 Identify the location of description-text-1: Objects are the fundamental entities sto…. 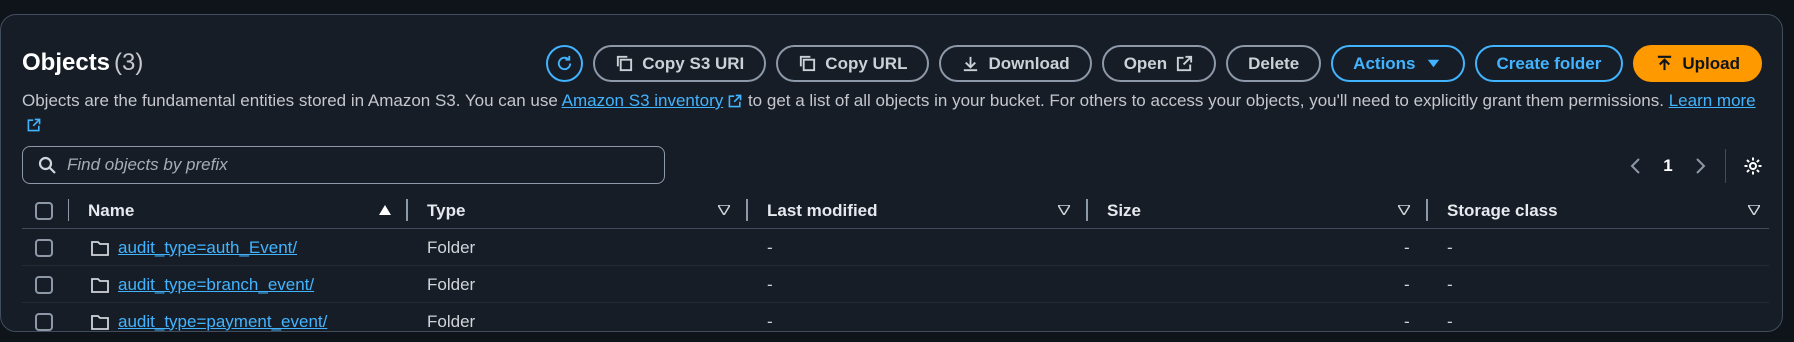
(292, 100).